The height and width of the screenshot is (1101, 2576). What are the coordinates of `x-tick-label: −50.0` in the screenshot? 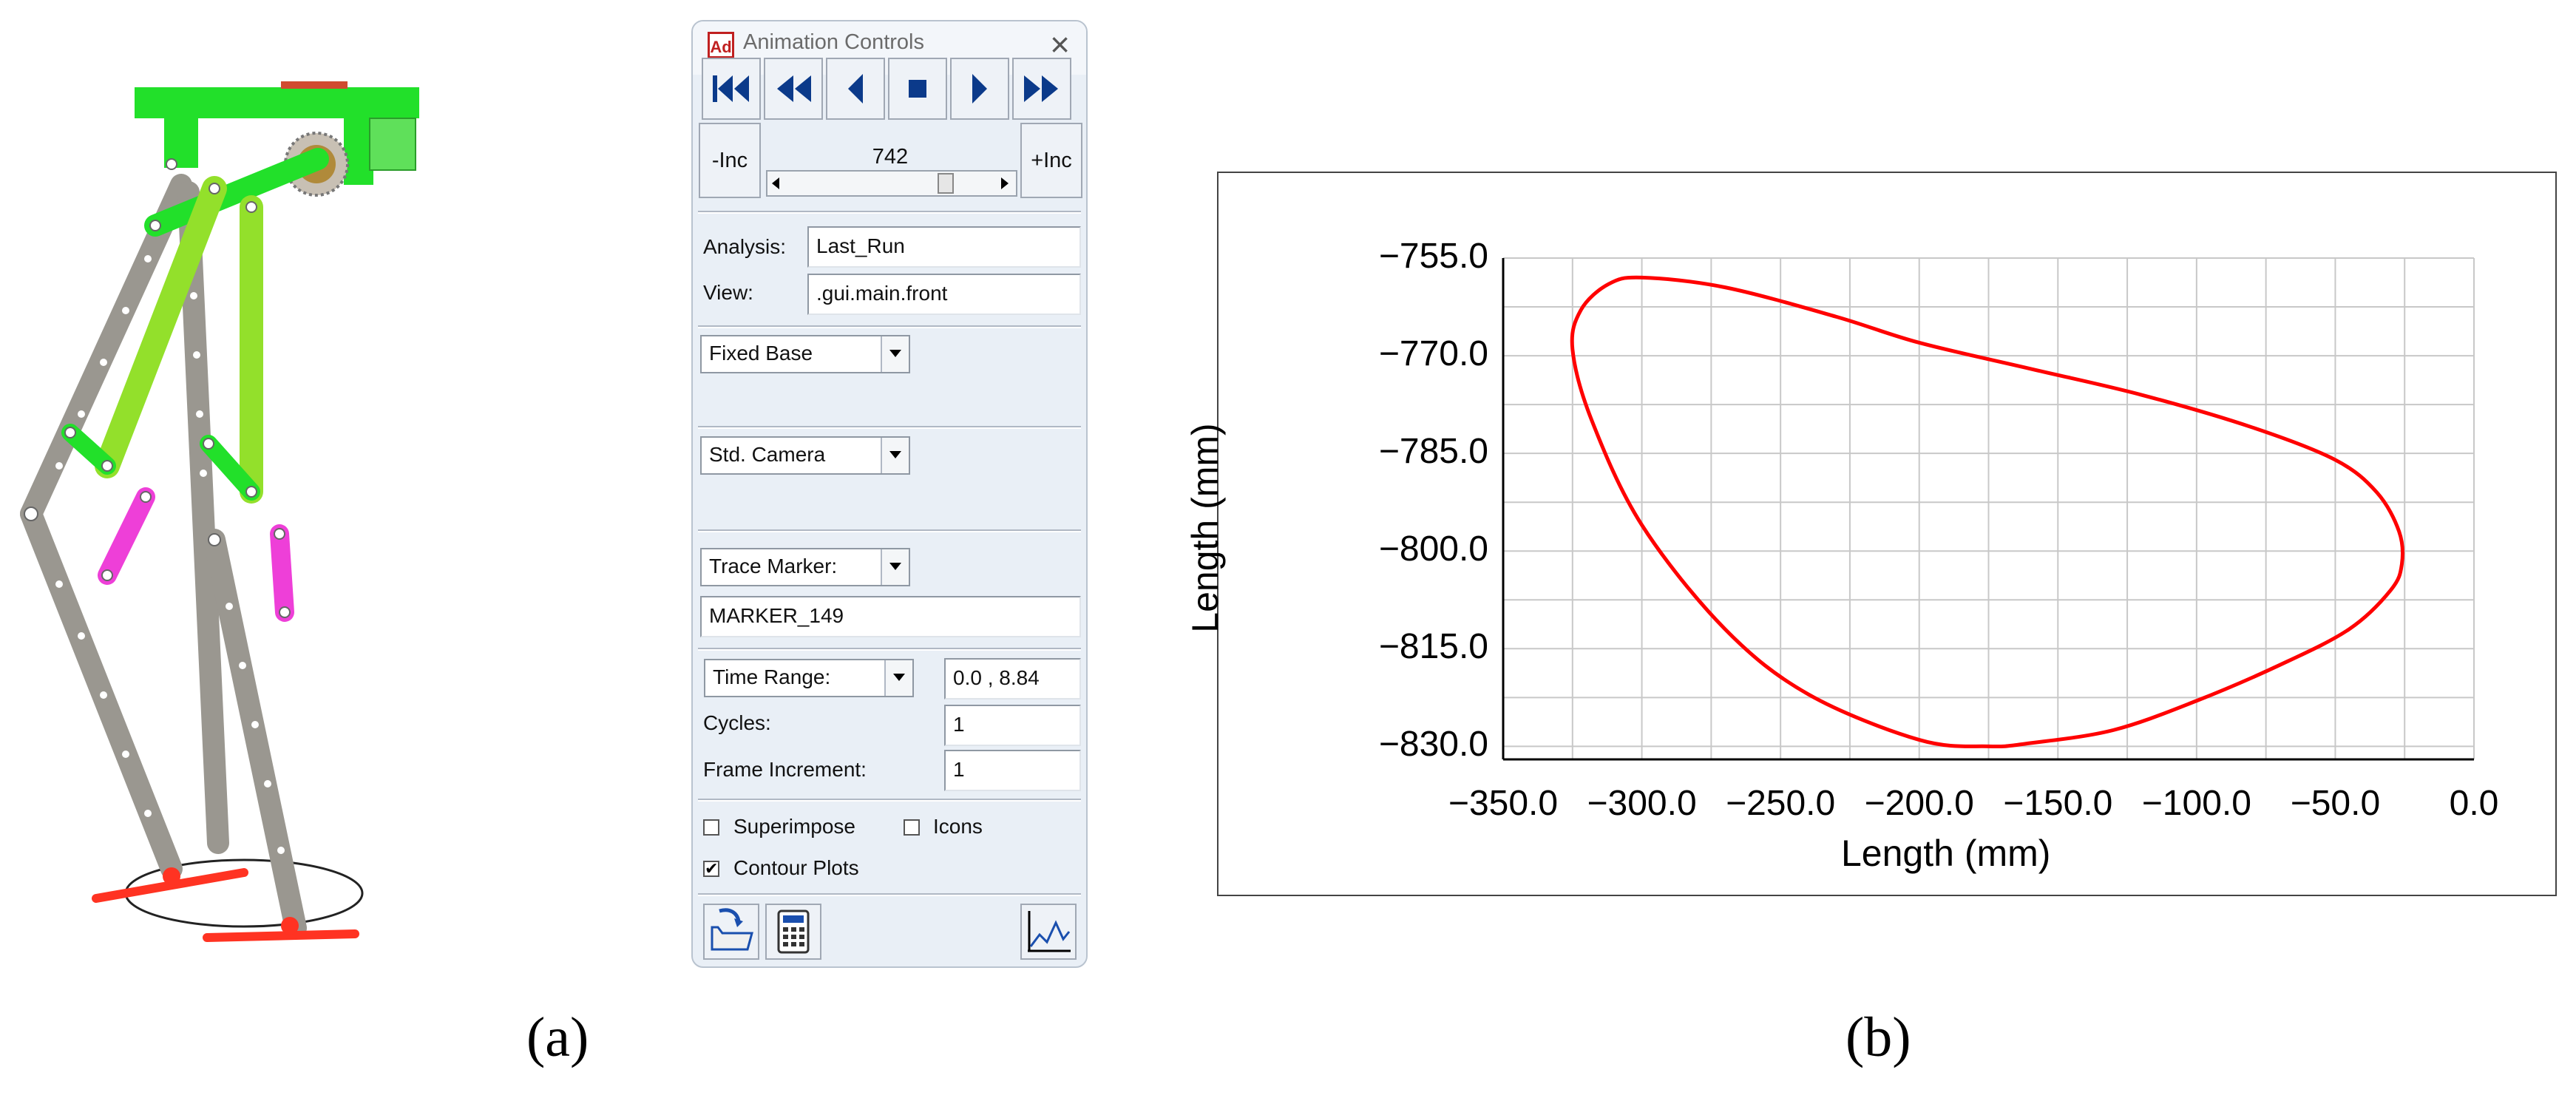 It's located at (2335, 803).